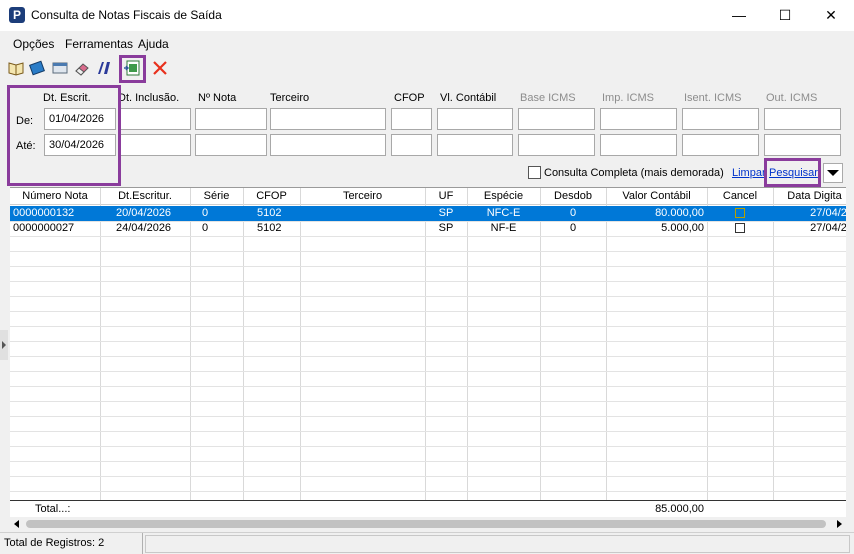 The image size is (854, 554). I want to click on from-out-icms-input, so click(802, 119).